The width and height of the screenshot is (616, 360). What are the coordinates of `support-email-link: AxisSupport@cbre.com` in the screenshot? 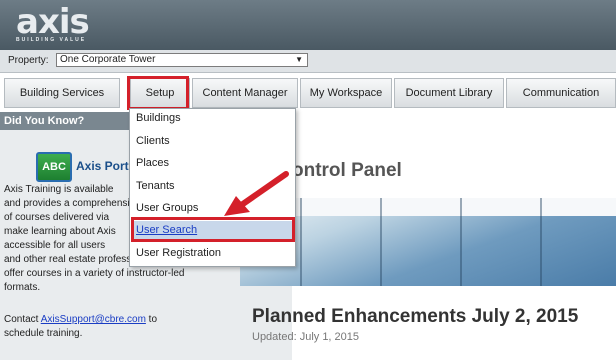 It's located at (93, 319).